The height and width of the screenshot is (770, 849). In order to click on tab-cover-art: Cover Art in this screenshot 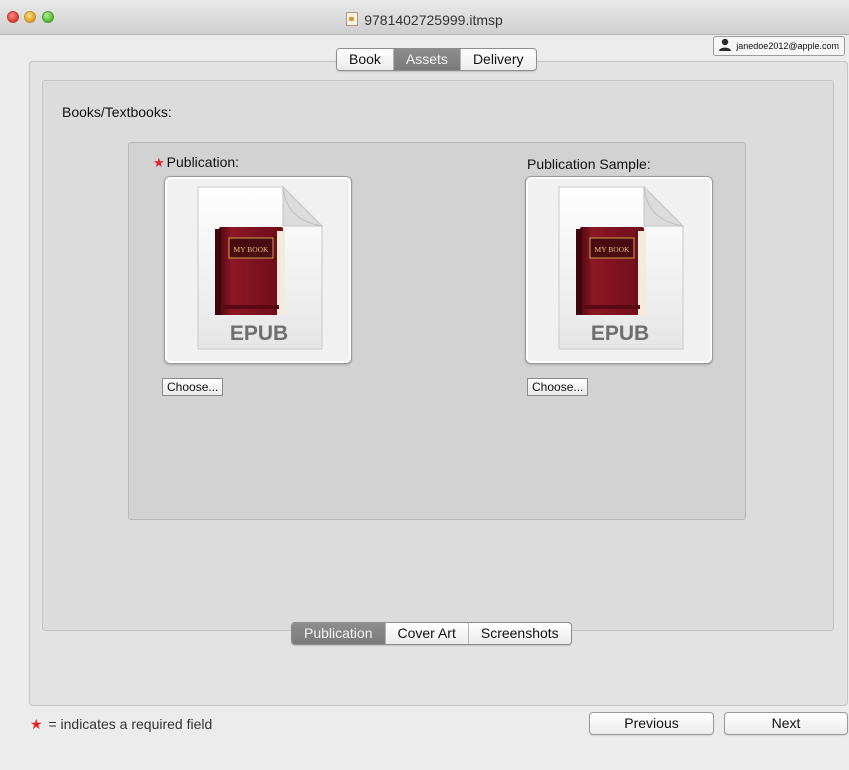, I will do `click(427, 633)`.